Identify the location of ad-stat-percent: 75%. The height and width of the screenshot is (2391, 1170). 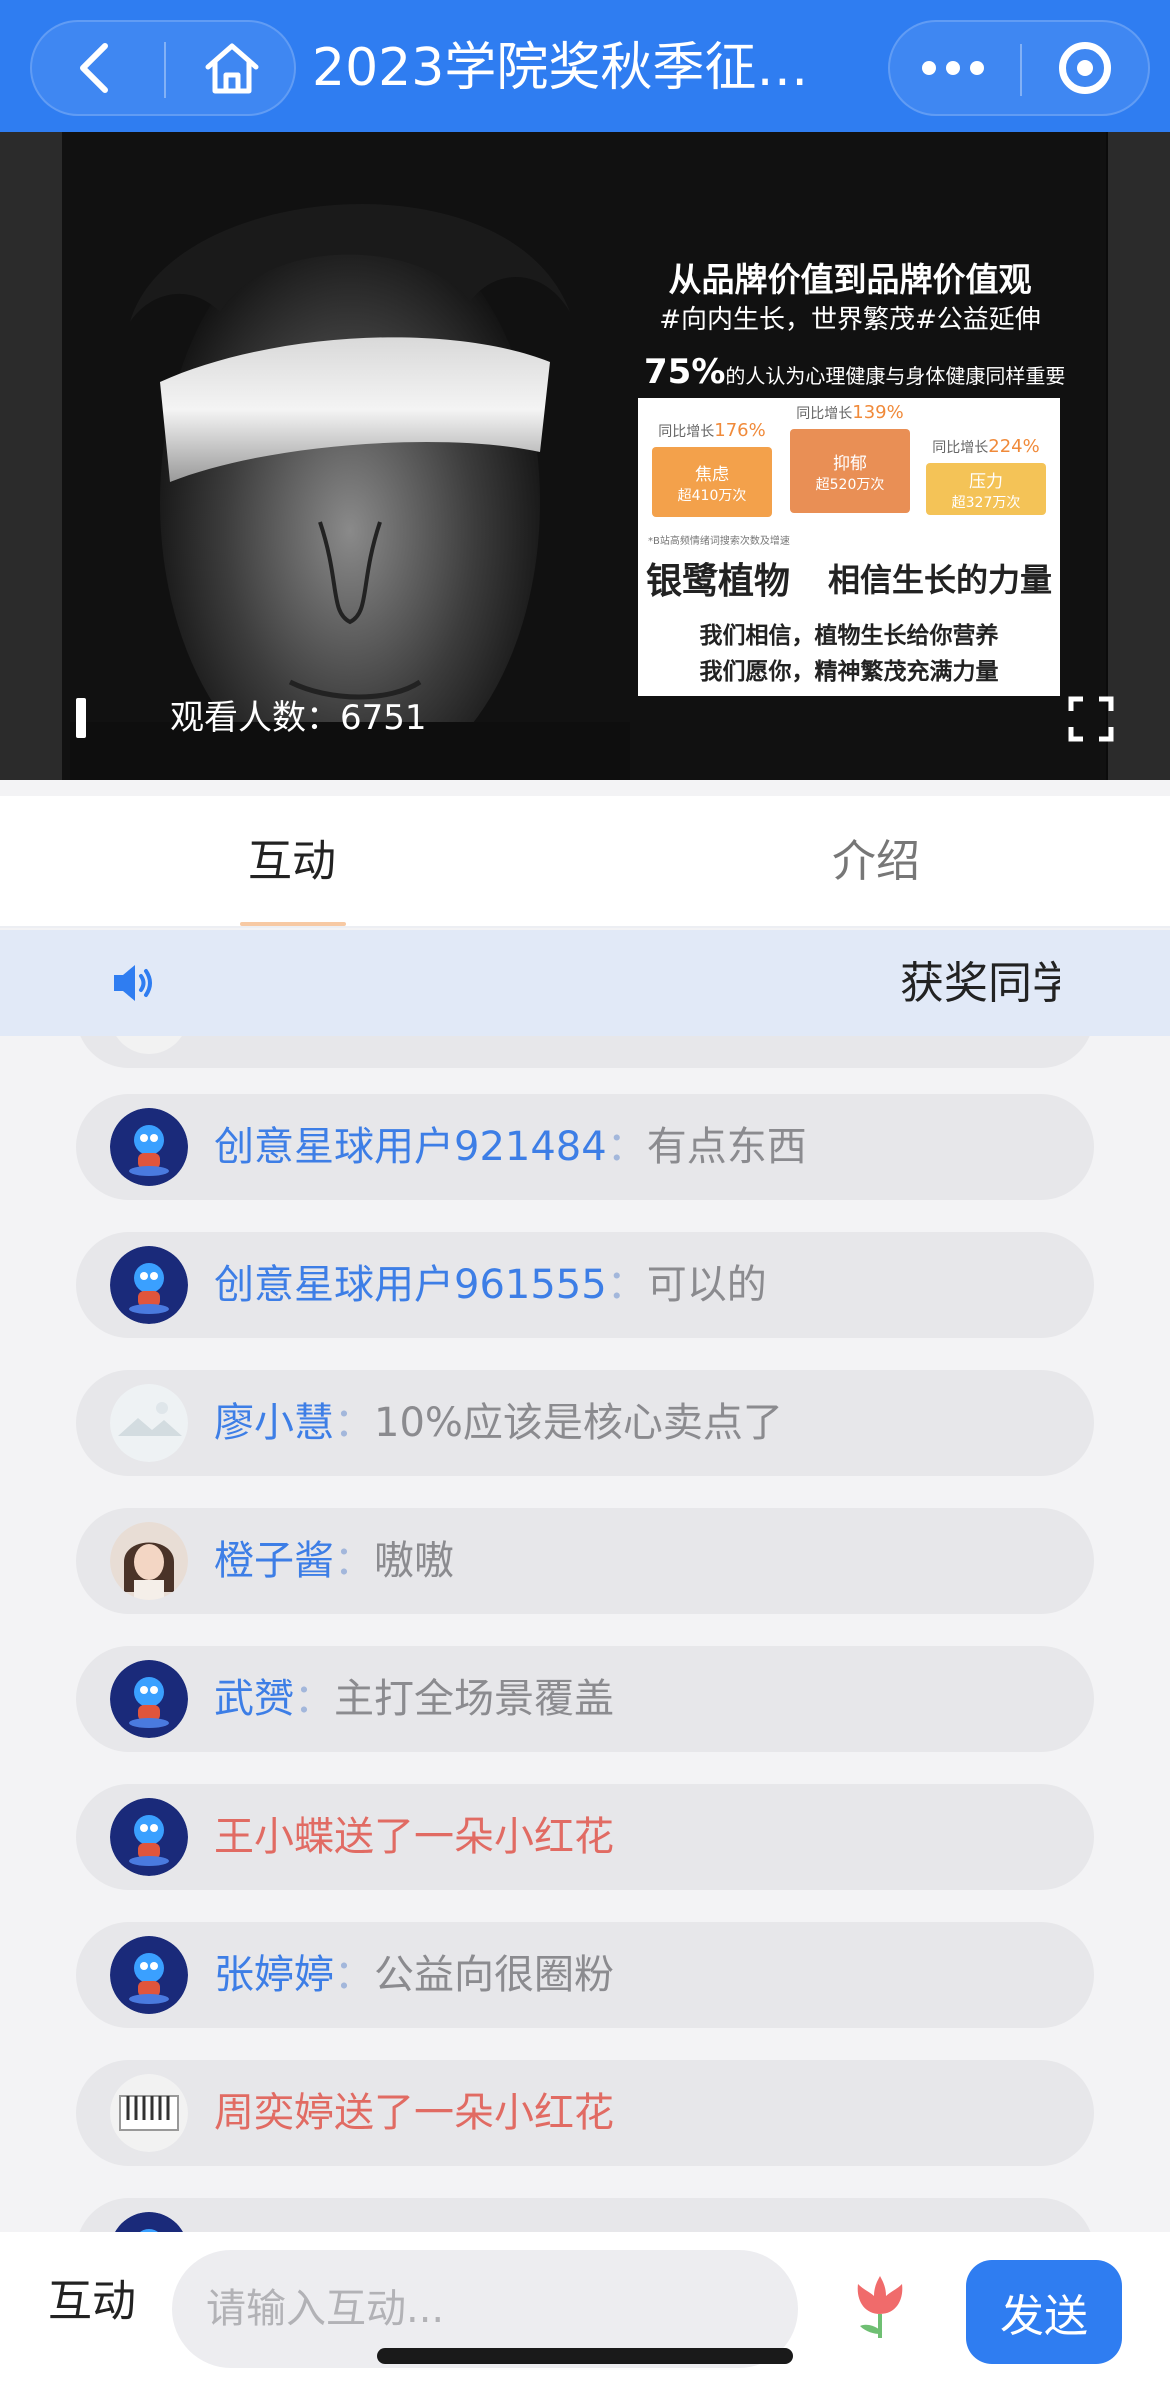
(685, 372).